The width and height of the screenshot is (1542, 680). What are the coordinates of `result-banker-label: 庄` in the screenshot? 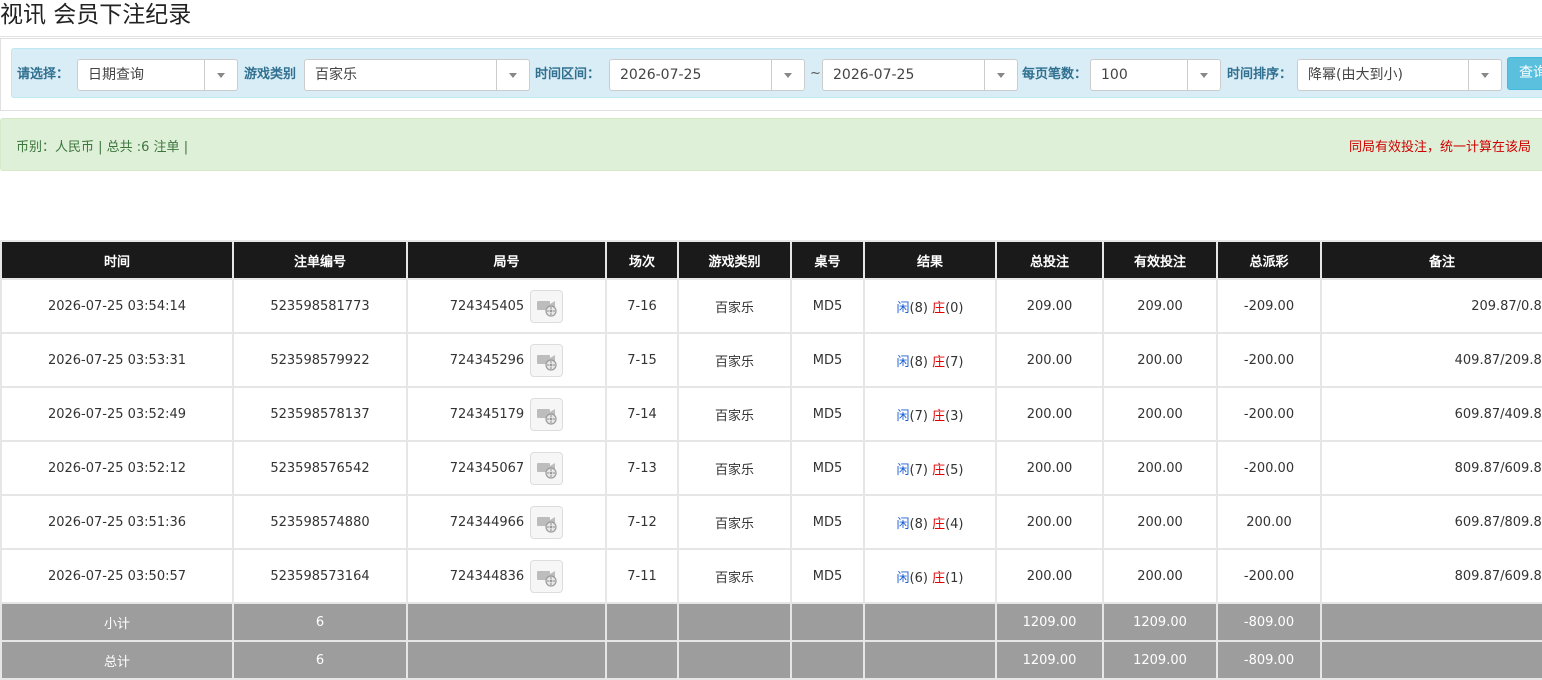 It's located at (939, 524).